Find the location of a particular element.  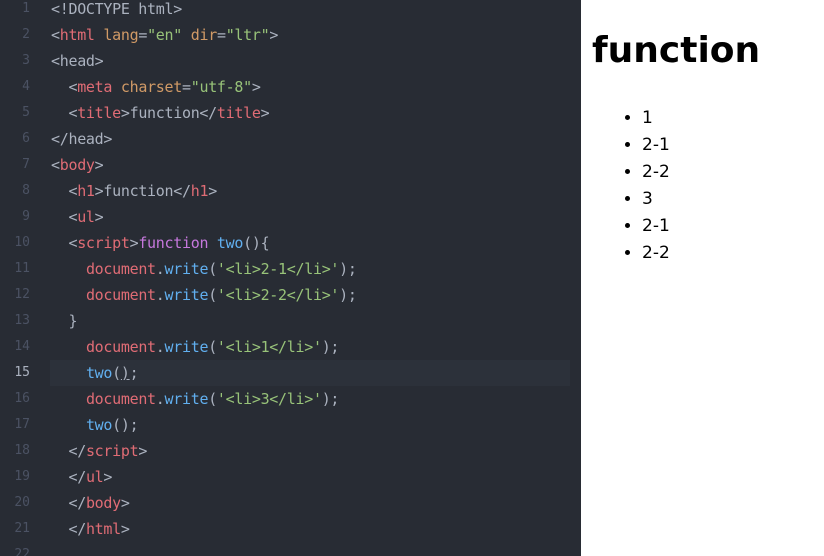

code-text: </head> is located at coordinates (81, 139).